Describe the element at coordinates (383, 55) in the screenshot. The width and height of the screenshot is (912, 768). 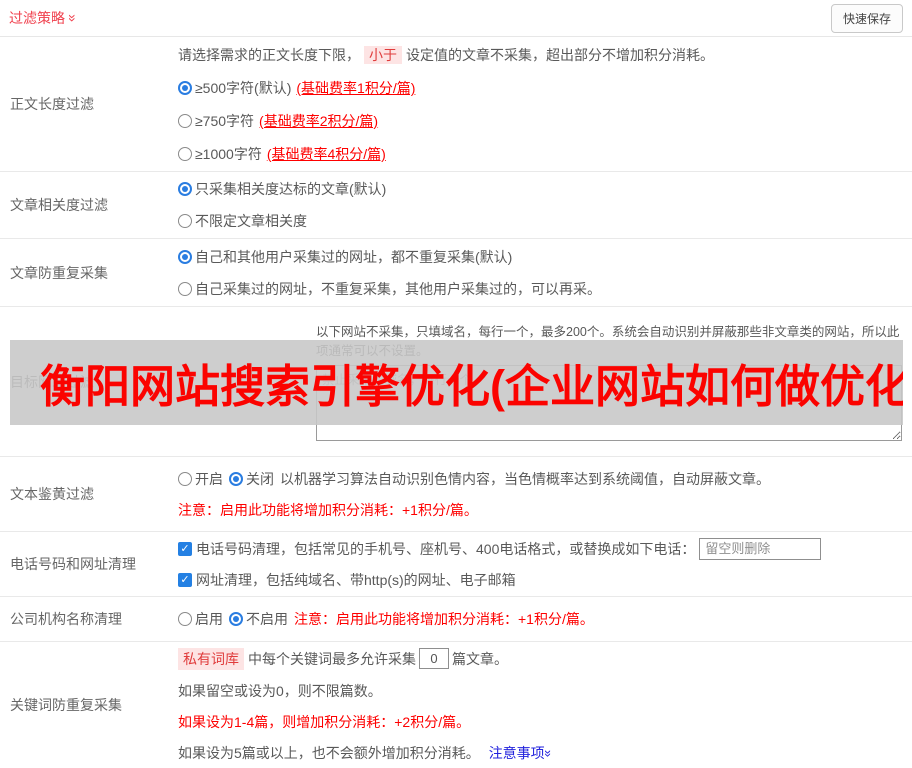
I see `less-than-badge: 小于` at that location.